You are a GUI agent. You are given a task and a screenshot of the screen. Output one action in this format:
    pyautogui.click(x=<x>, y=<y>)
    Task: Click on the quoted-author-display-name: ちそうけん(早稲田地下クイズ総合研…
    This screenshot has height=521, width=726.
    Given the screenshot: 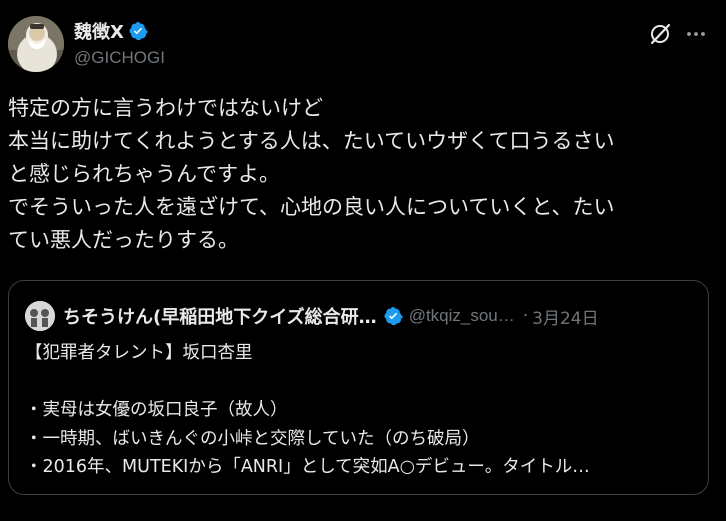 What is the action you would take?
    pyautogui.click(x=220, y=317)
    